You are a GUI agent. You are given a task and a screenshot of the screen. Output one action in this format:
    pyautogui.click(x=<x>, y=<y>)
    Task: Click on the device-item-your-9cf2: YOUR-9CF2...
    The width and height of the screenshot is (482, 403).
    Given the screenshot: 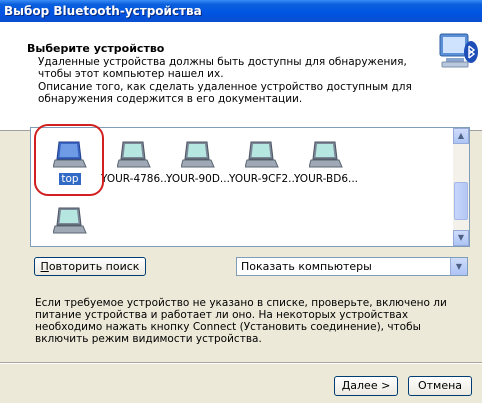 What is the action you would take?
    pyautogui.click(x=263, y=164)
    